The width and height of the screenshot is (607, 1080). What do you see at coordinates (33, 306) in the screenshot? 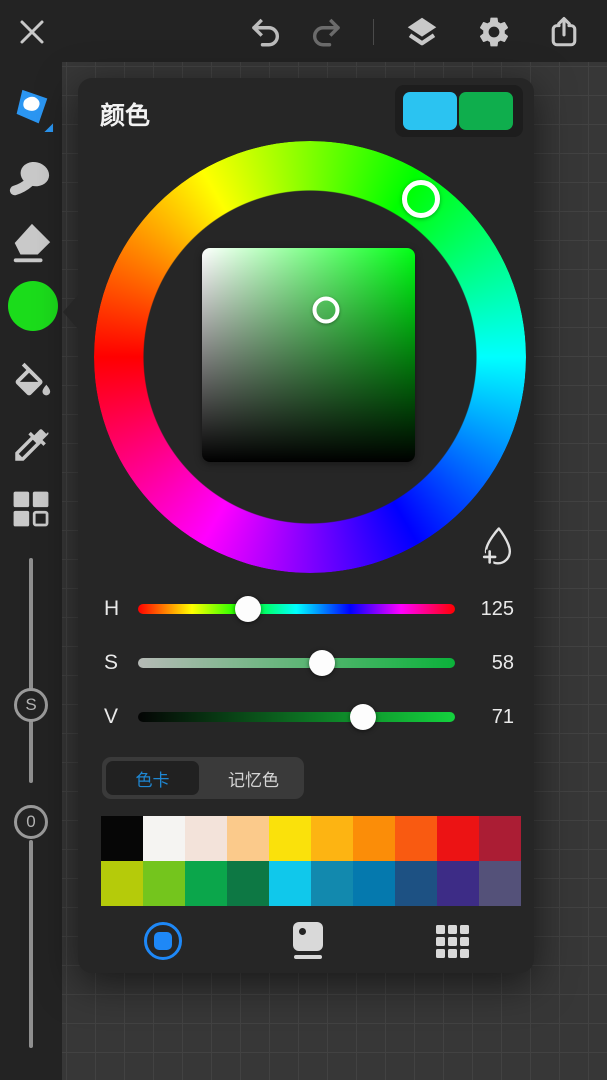
I see `tool-current-color` at bounding box center [33, 306].